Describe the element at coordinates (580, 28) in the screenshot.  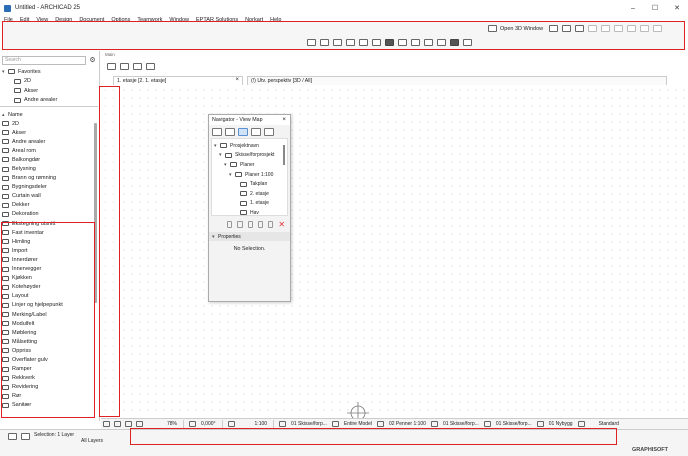
I see `bulb-icon` at that location.